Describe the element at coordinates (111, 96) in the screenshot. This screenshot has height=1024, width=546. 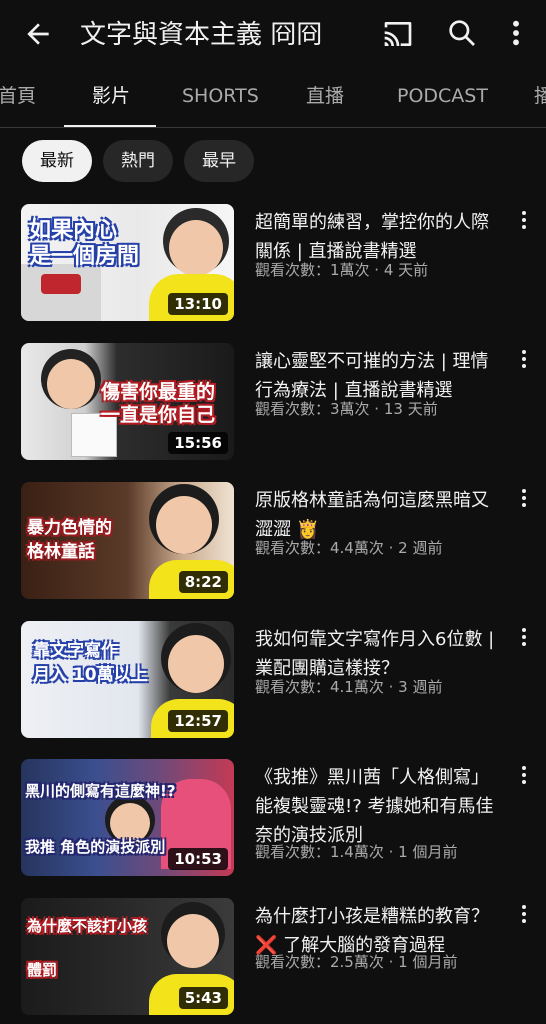
I see `tab-videos: 影片` at that location.